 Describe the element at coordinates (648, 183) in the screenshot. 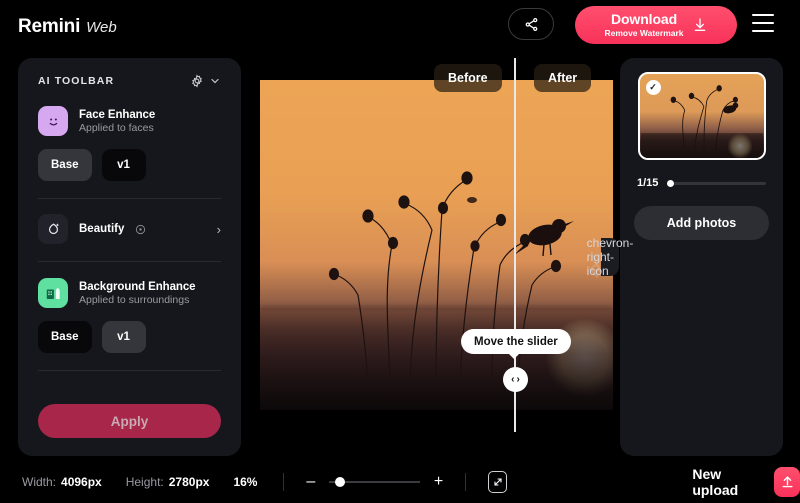

I see `photo-counter-label: 1/15` at that location.